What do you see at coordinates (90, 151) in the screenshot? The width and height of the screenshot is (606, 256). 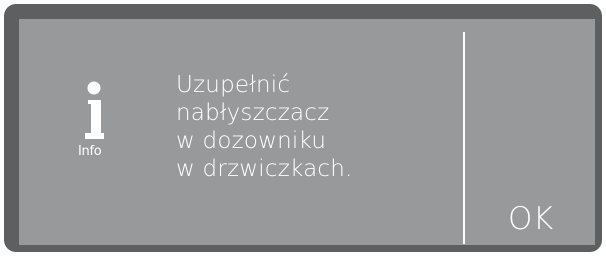 I see `info-icon-label: Info` at bounding box center [90, 151].